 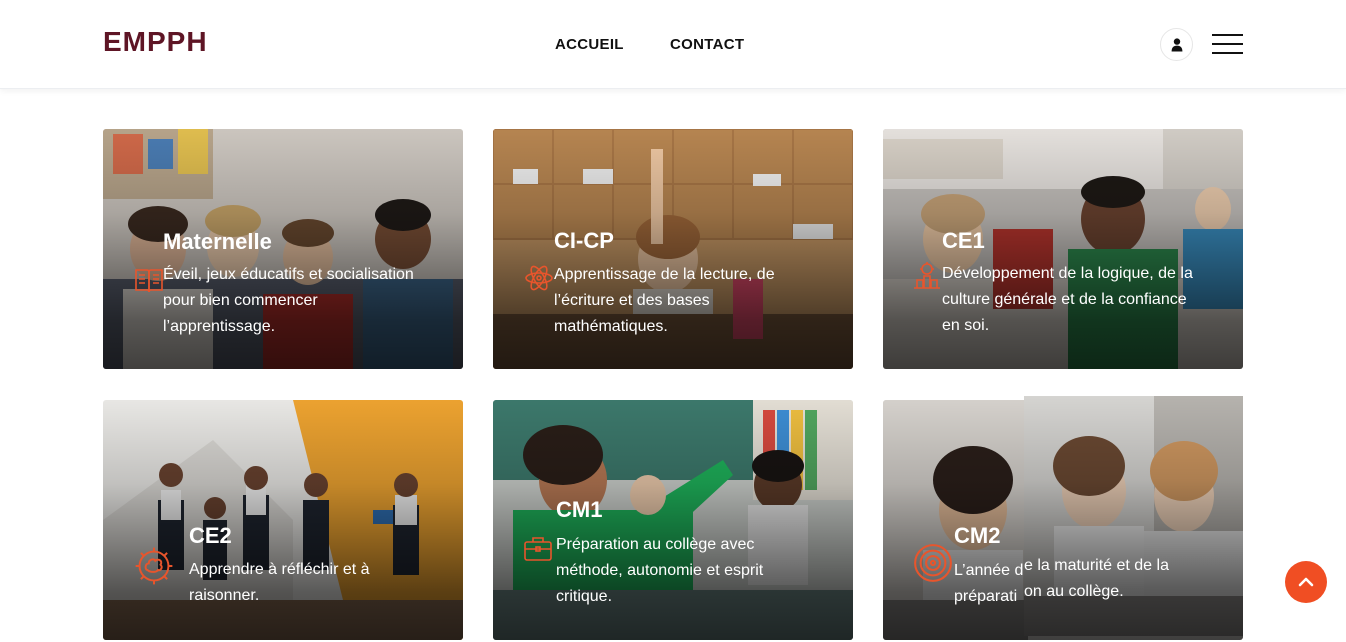 I want to click on site-logo: EMPPH, so click(x=155, y=42).